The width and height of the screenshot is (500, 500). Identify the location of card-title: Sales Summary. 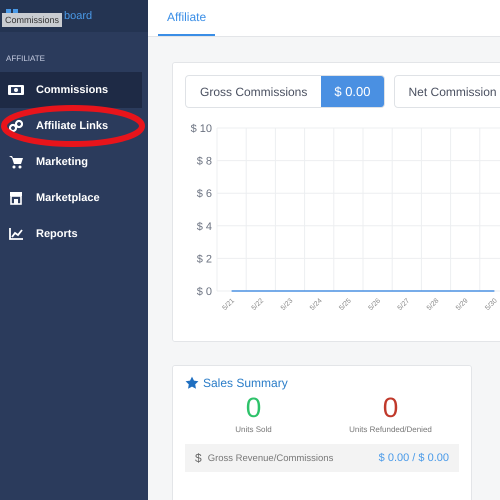
(245, 383).